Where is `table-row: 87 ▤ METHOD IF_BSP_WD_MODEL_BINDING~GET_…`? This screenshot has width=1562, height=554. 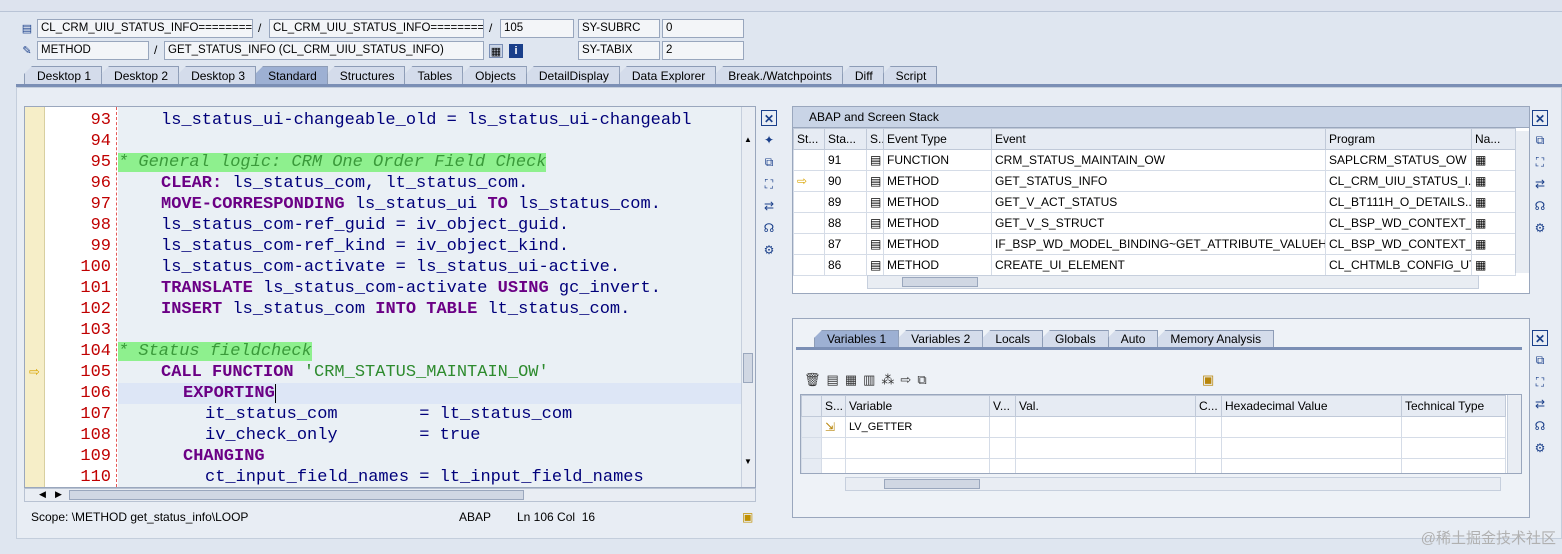 table-row: 87 ▤ METHOD IF_BSP_WD_MODEL_BINDING~GET_… is located at coordinates (1154, 244).